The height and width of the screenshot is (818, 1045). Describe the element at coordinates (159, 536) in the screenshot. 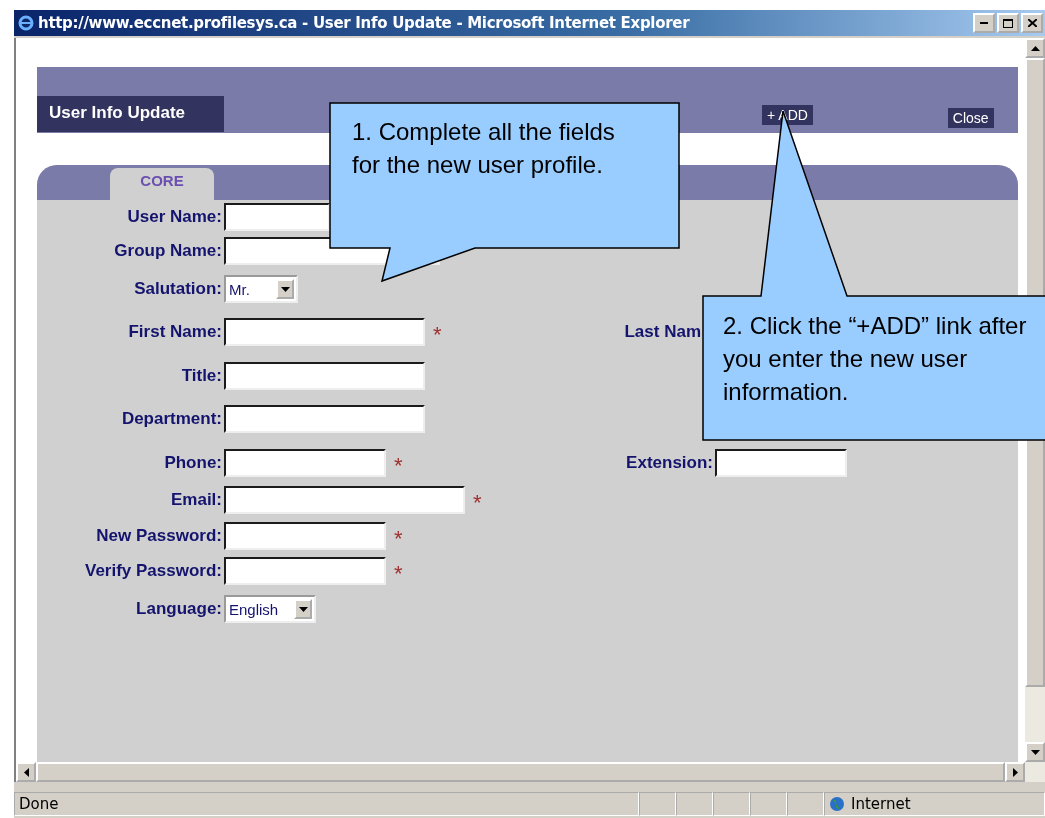

I see `field-label: New Password:` at that location.